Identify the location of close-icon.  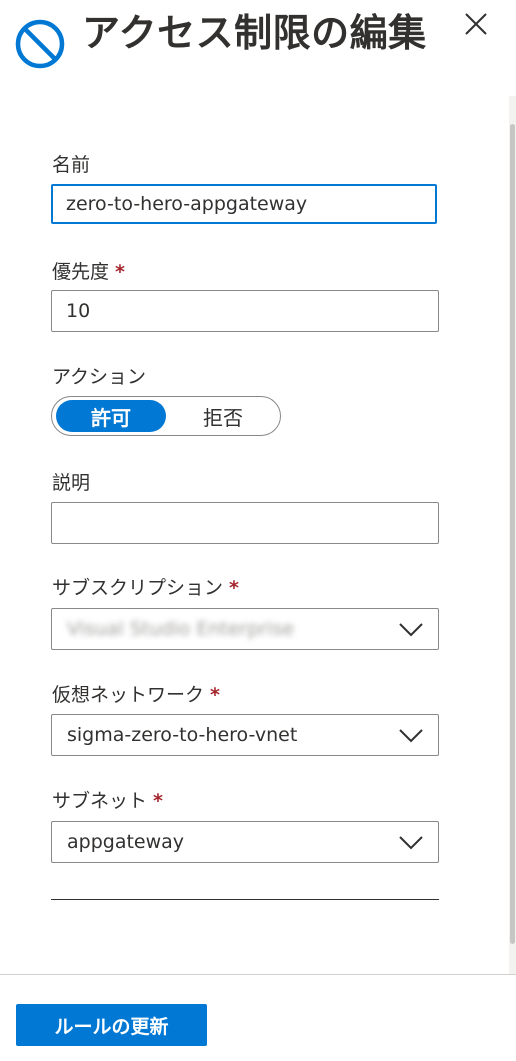
(476, 26).